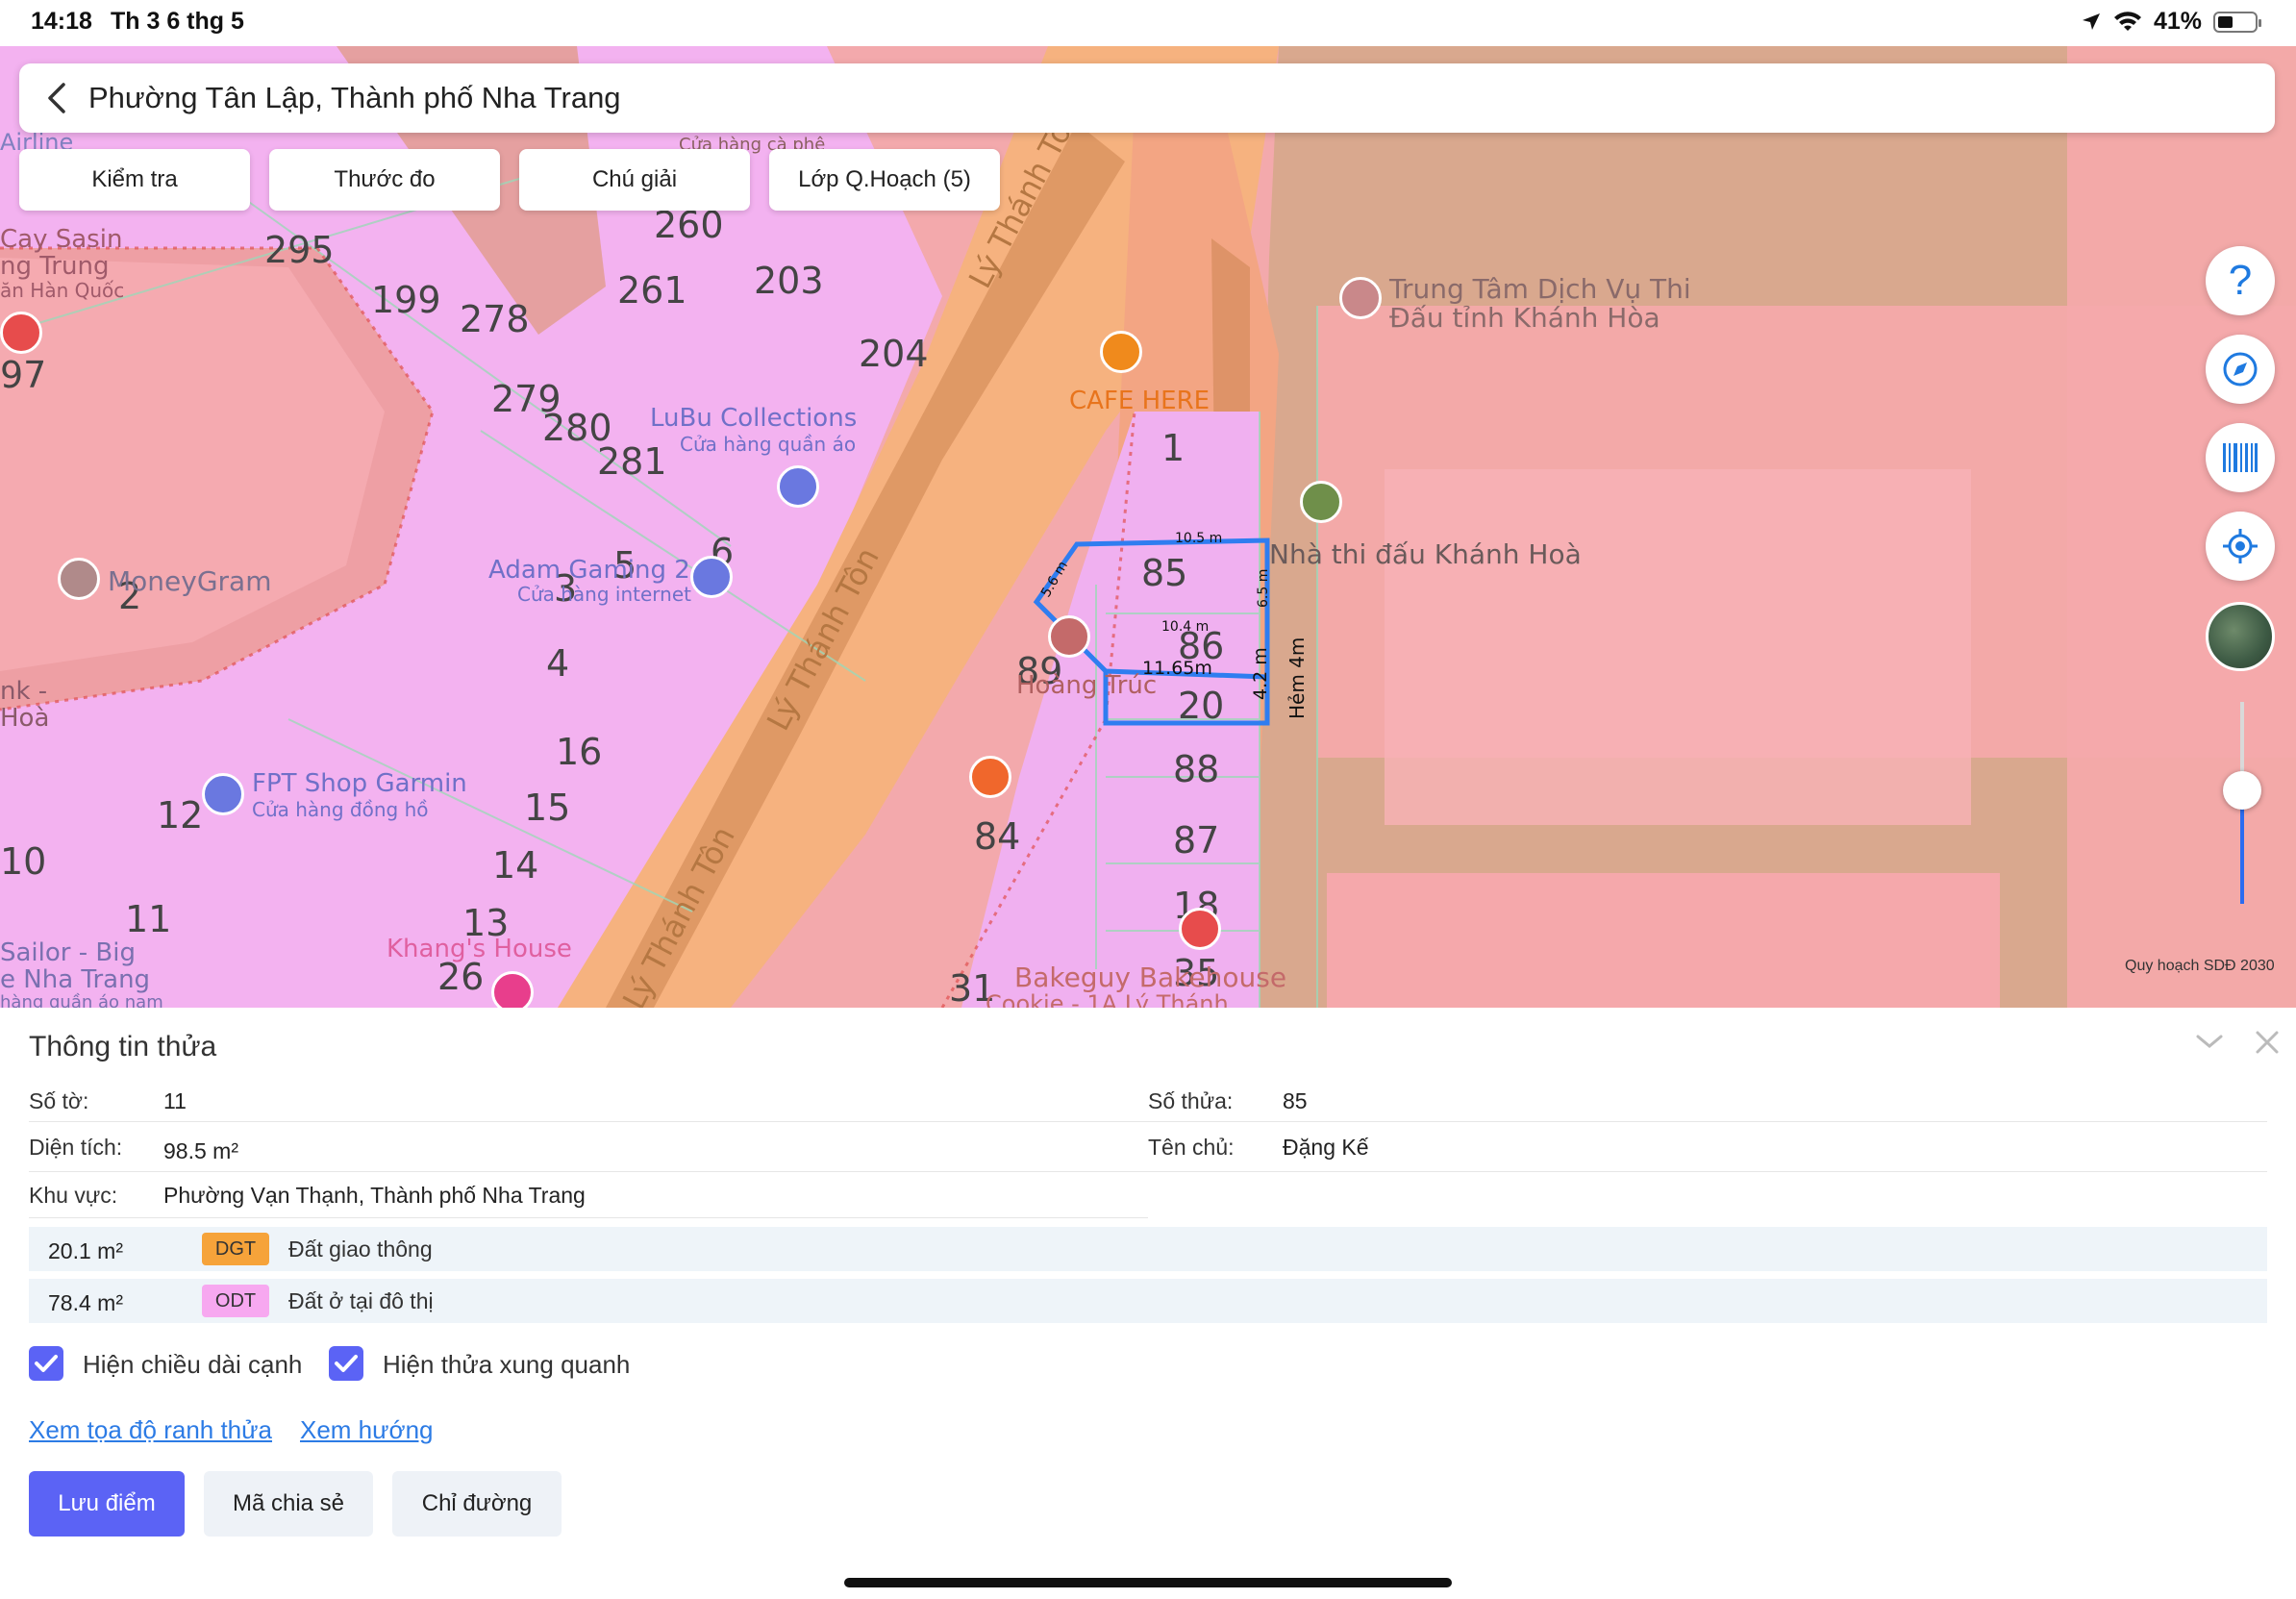  I want to click on show-edge-length-checkbox, so click(46, 1363).